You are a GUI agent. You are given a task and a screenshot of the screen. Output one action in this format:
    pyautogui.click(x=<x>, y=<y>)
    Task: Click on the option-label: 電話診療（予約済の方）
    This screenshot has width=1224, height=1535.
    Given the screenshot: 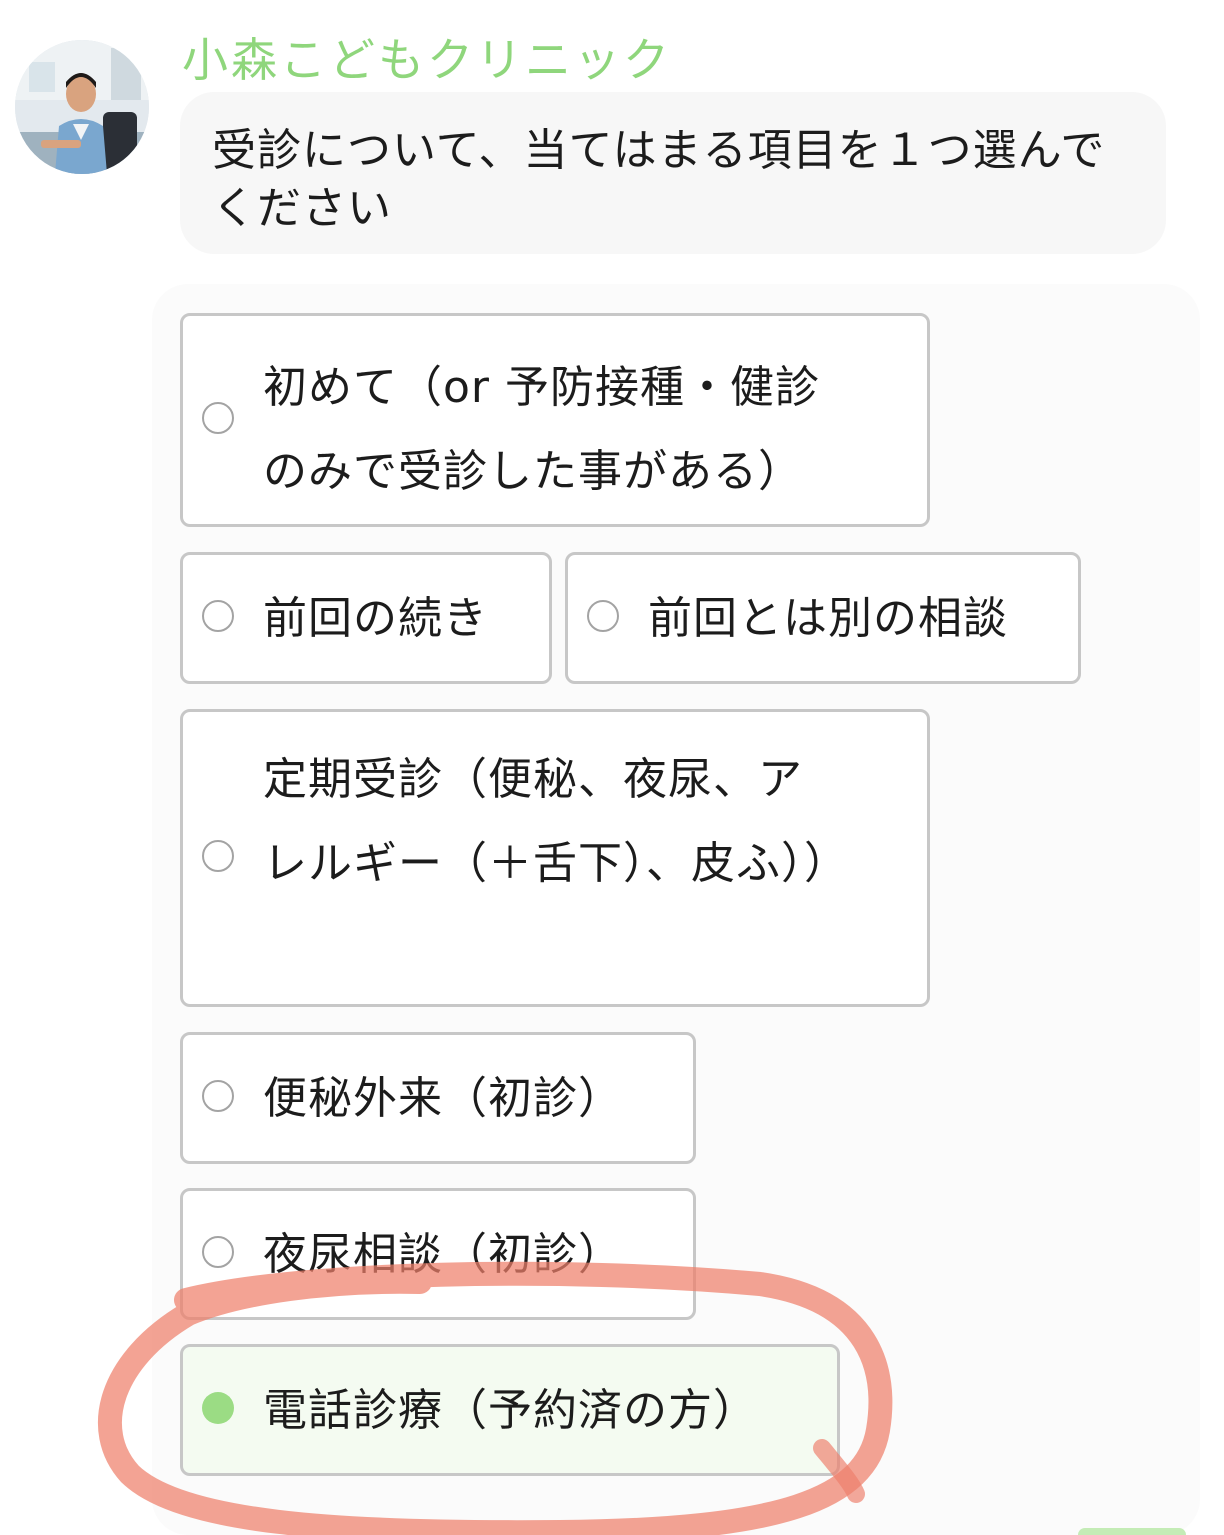 What is the action you would take?
    pyautogui.click(x=510, y=1410)
    